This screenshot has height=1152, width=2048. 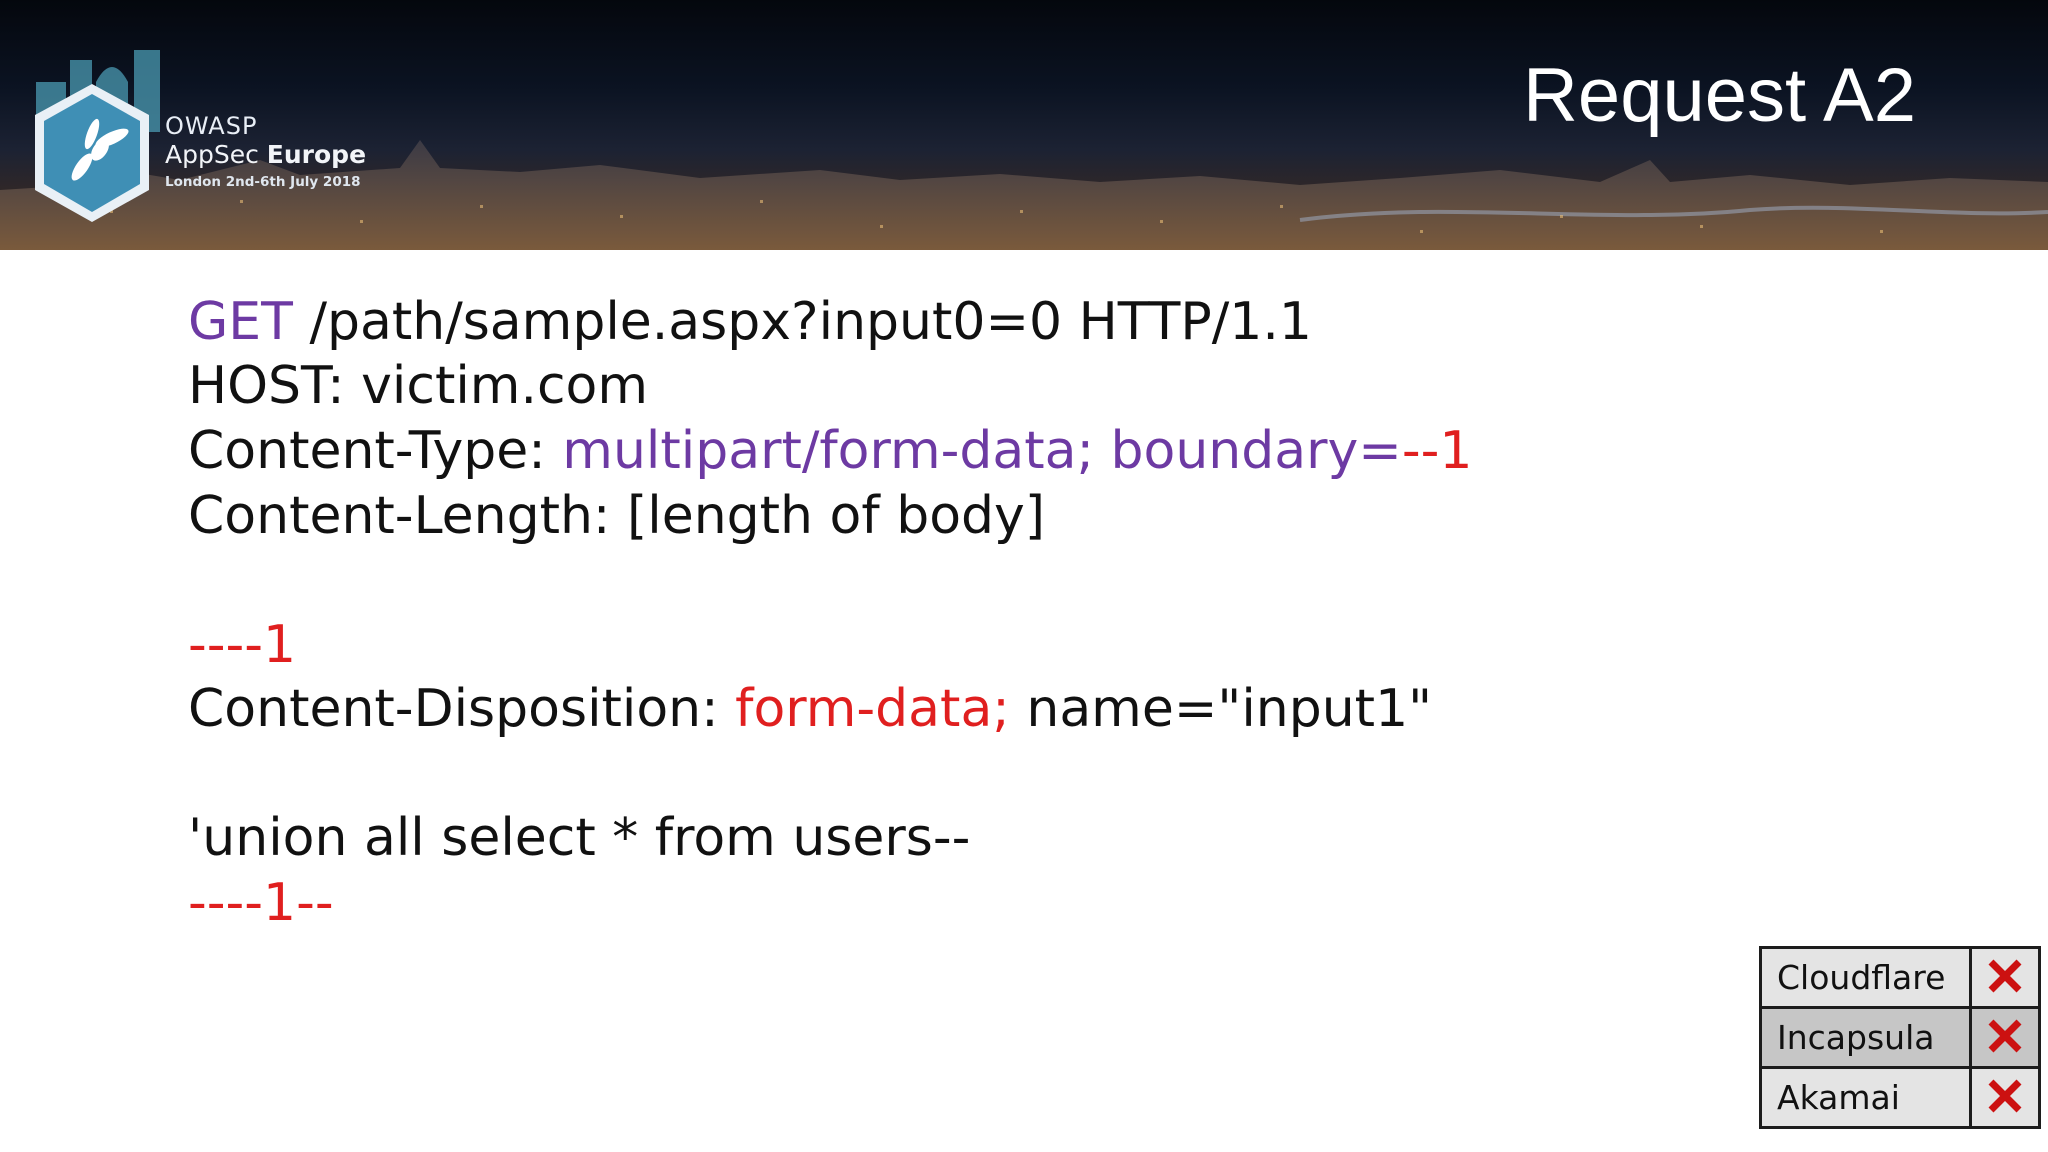 I want to click on content-length-header: Content-Length: [length of body], so click(x=617, y=516).